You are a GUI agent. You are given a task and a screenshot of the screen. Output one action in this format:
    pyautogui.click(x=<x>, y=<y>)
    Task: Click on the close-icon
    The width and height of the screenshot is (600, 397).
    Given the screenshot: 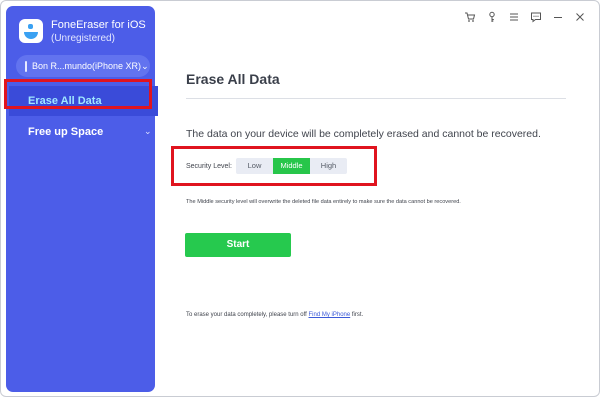 What is the action you would take?
    pyautogui.click(x=580, y=17)
    